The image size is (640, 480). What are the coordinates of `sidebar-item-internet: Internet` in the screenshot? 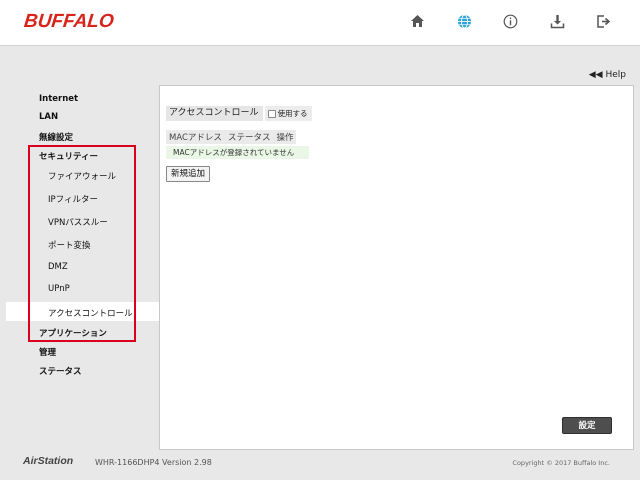 It's located at (58, 99).